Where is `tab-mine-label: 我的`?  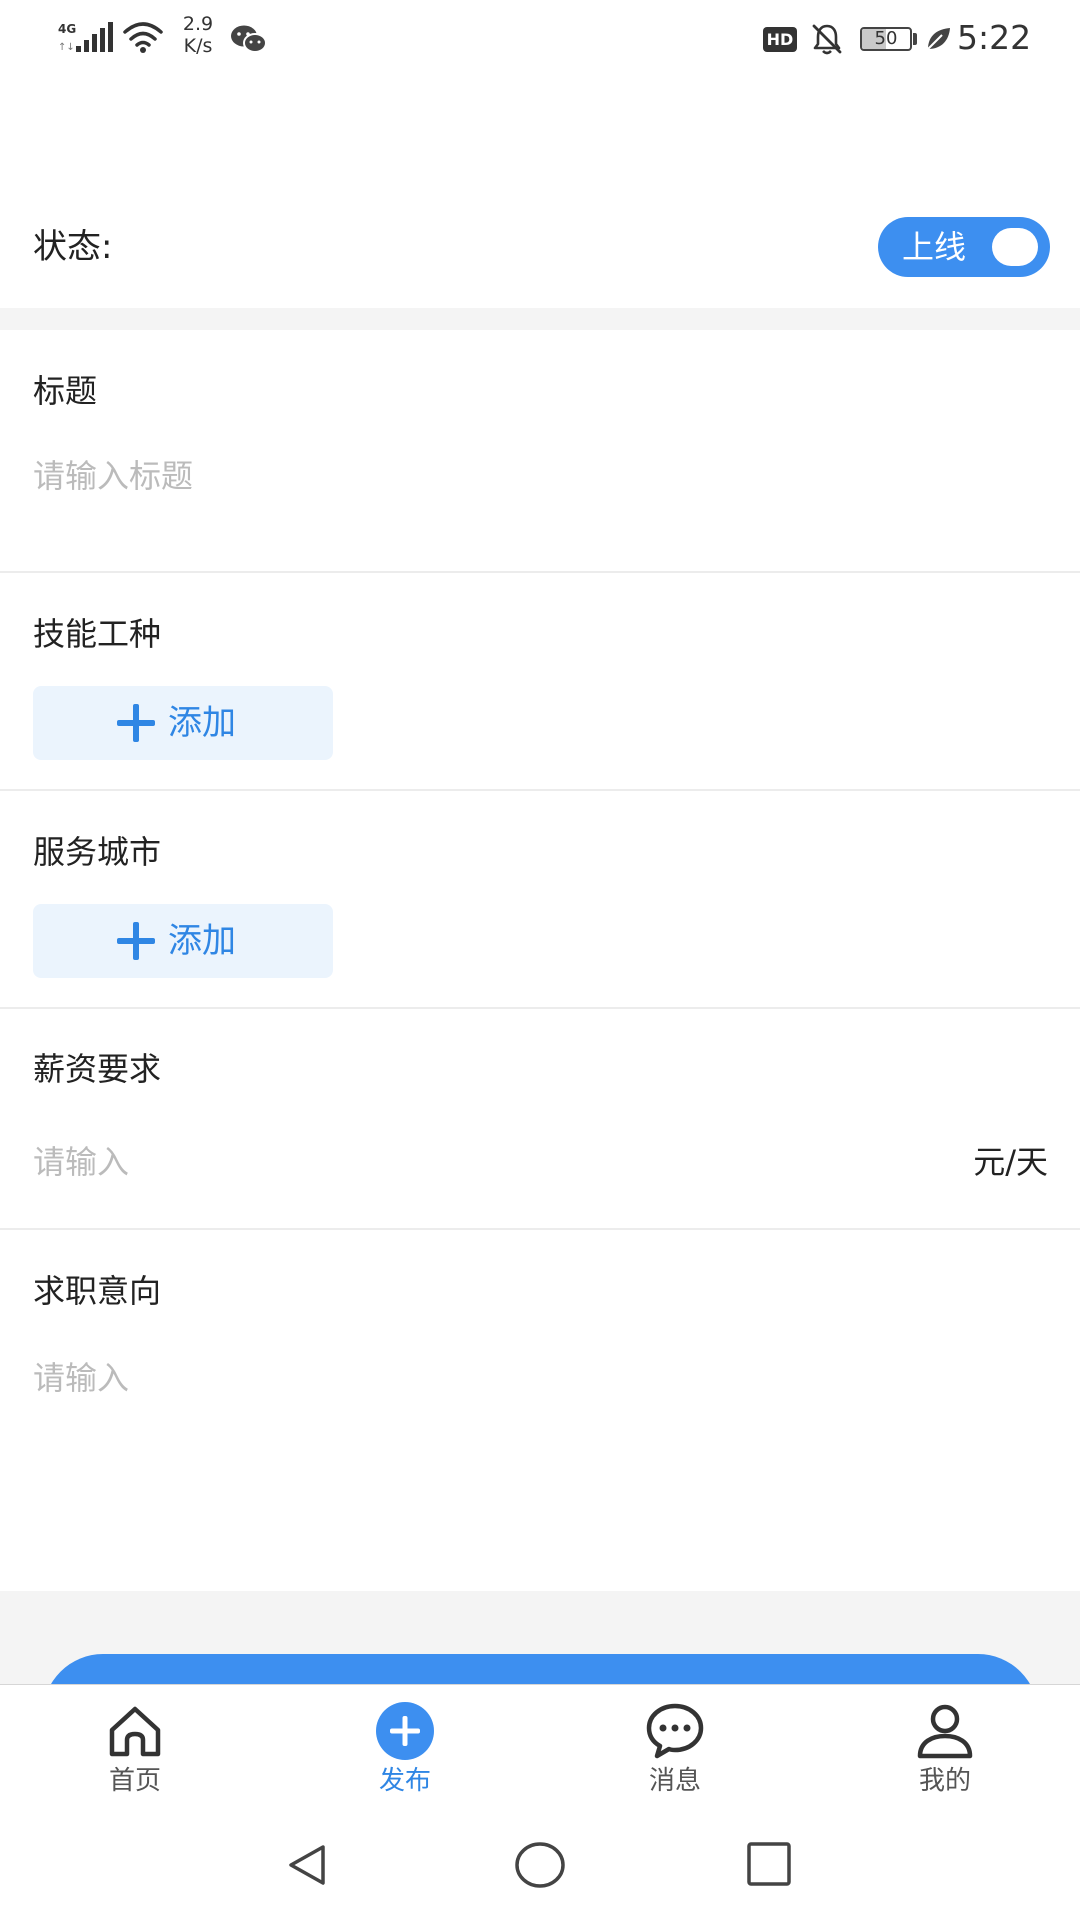 tab-mine-label: 我的 is located at coordinates (944, 1781).